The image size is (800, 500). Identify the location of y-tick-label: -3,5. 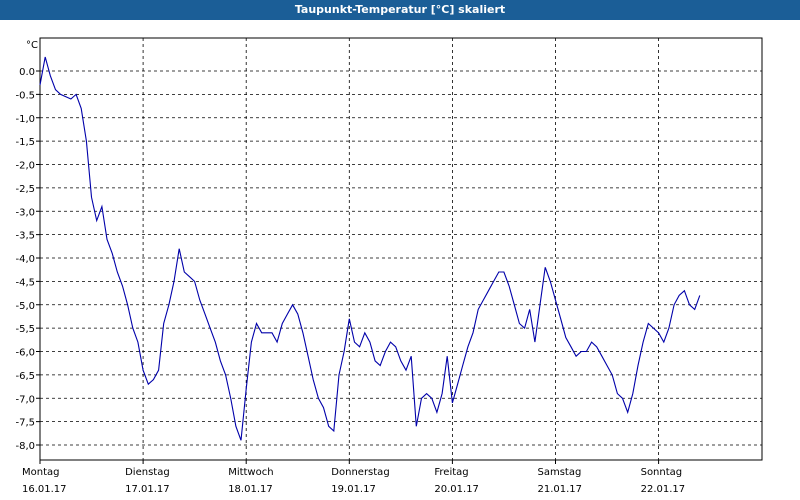
(25, 236).